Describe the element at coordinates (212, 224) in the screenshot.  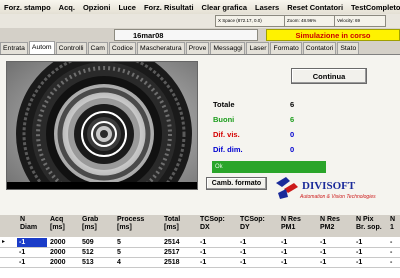
I see `col-tcsop-dx: TCSop: DX` at that location.